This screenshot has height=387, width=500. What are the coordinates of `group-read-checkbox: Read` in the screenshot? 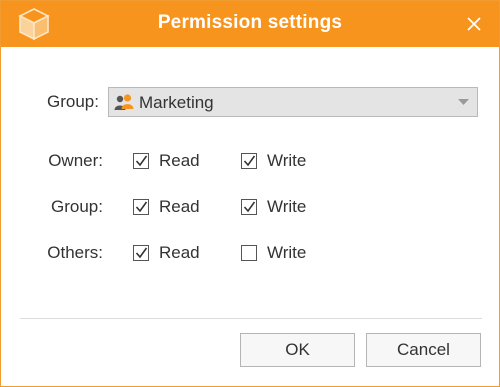 It's located at (166, 207).